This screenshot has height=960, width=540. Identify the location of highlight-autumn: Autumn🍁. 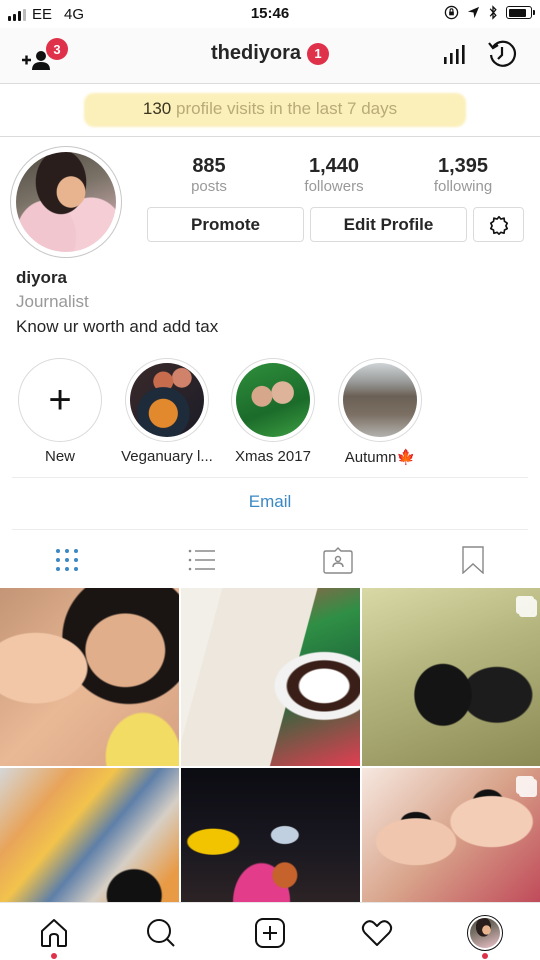
(380, 412).